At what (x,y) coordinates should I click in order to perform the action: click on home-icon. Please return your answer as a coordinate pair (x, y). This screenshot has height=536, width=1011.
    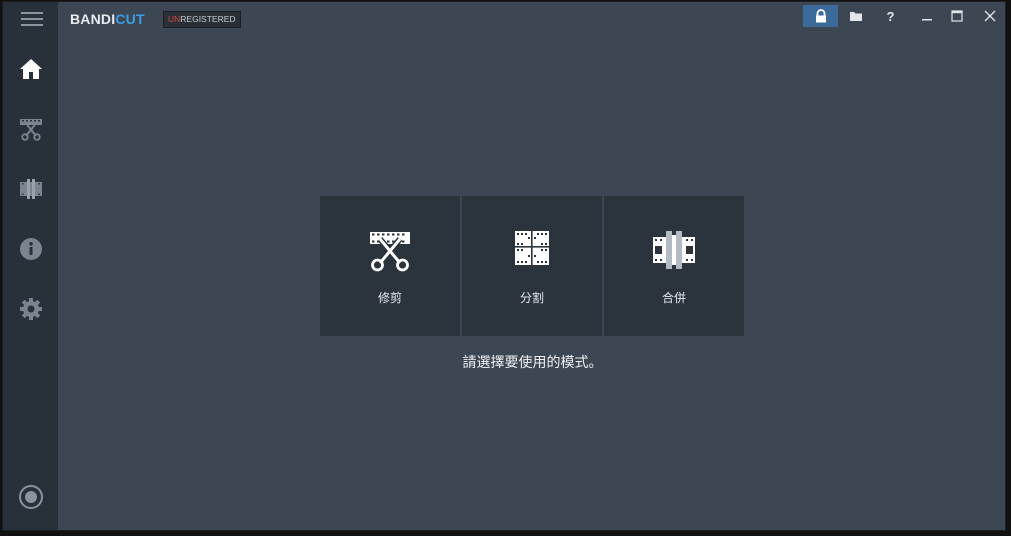
    Looking at the image, I should click on (30, 69).